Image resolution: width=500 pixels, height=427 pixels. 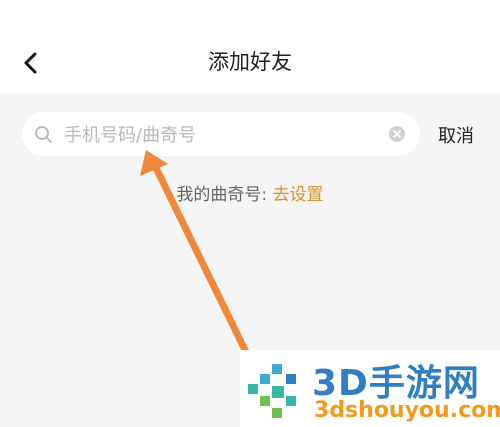 I want to click on clear-icon, so click(x=397, y=134).